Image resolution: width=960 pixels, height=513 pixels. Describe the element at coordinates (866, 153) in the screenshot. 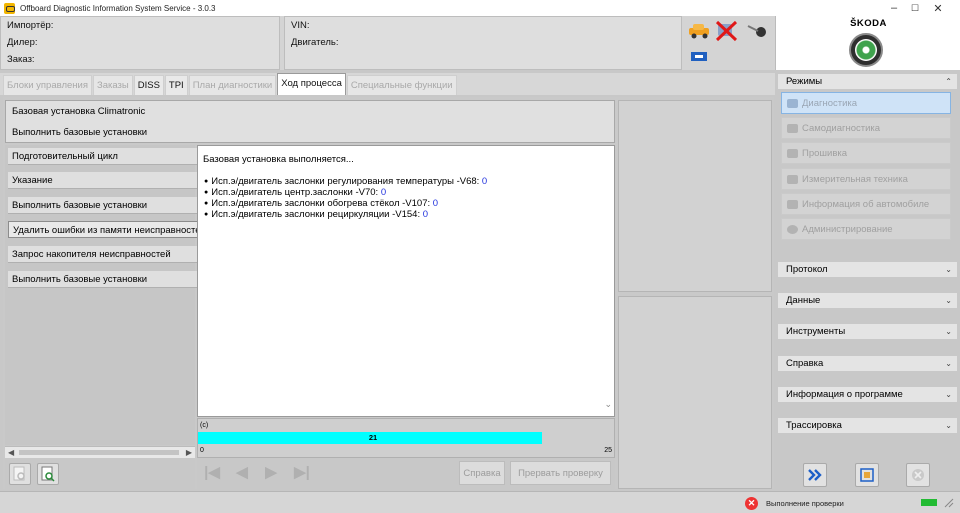

I see `mode-flashing: Прошивка` at that location.